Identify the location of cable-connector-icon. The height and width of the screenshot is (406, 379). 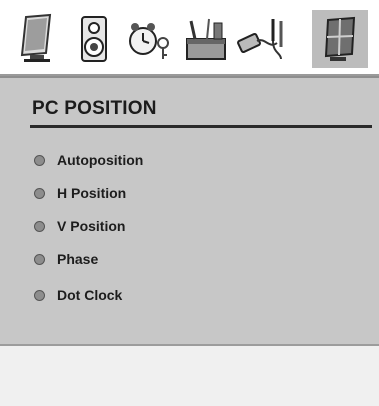
(260, 39).